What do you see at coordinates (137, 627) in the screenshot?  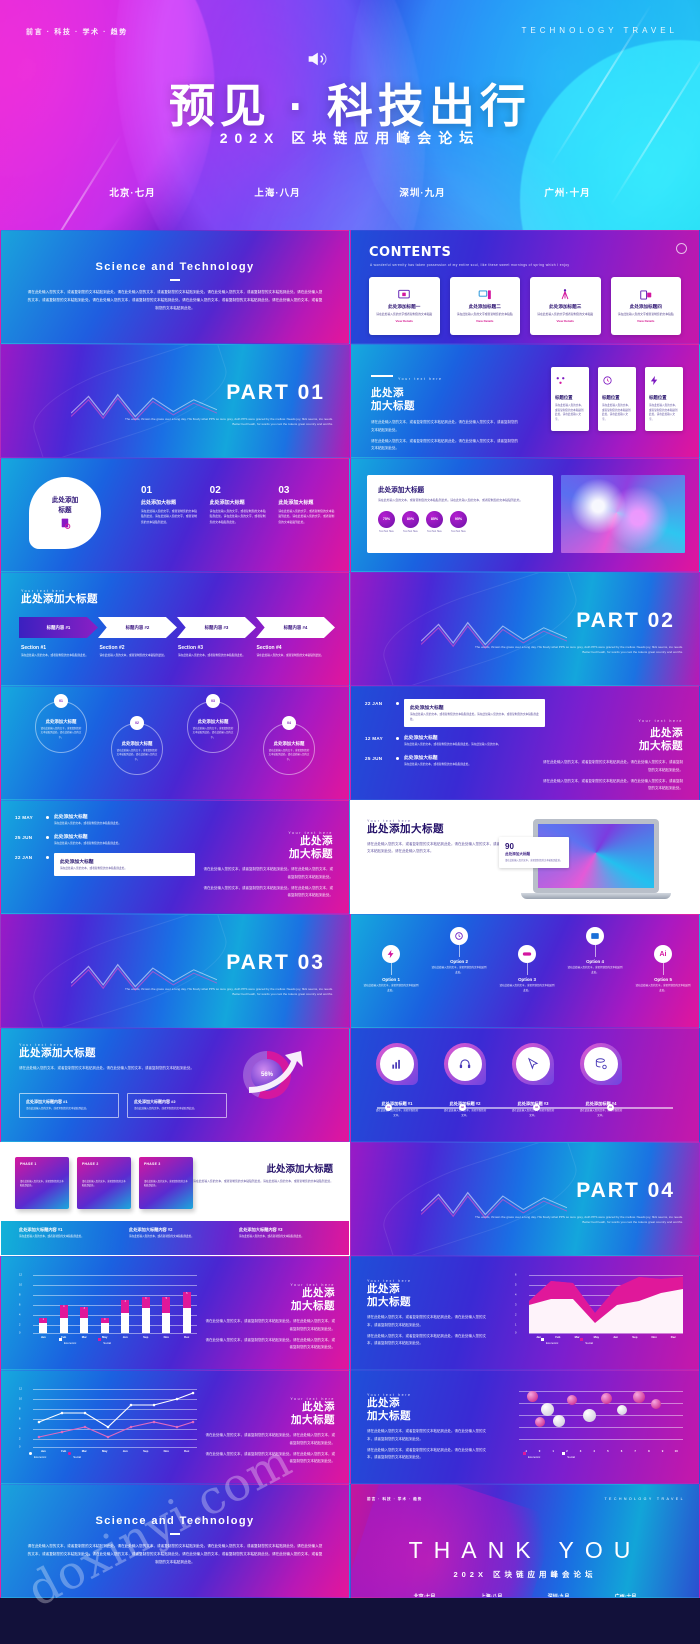 I see `arrow-step: 标题内容 #2` at bounding box center [137, 627].